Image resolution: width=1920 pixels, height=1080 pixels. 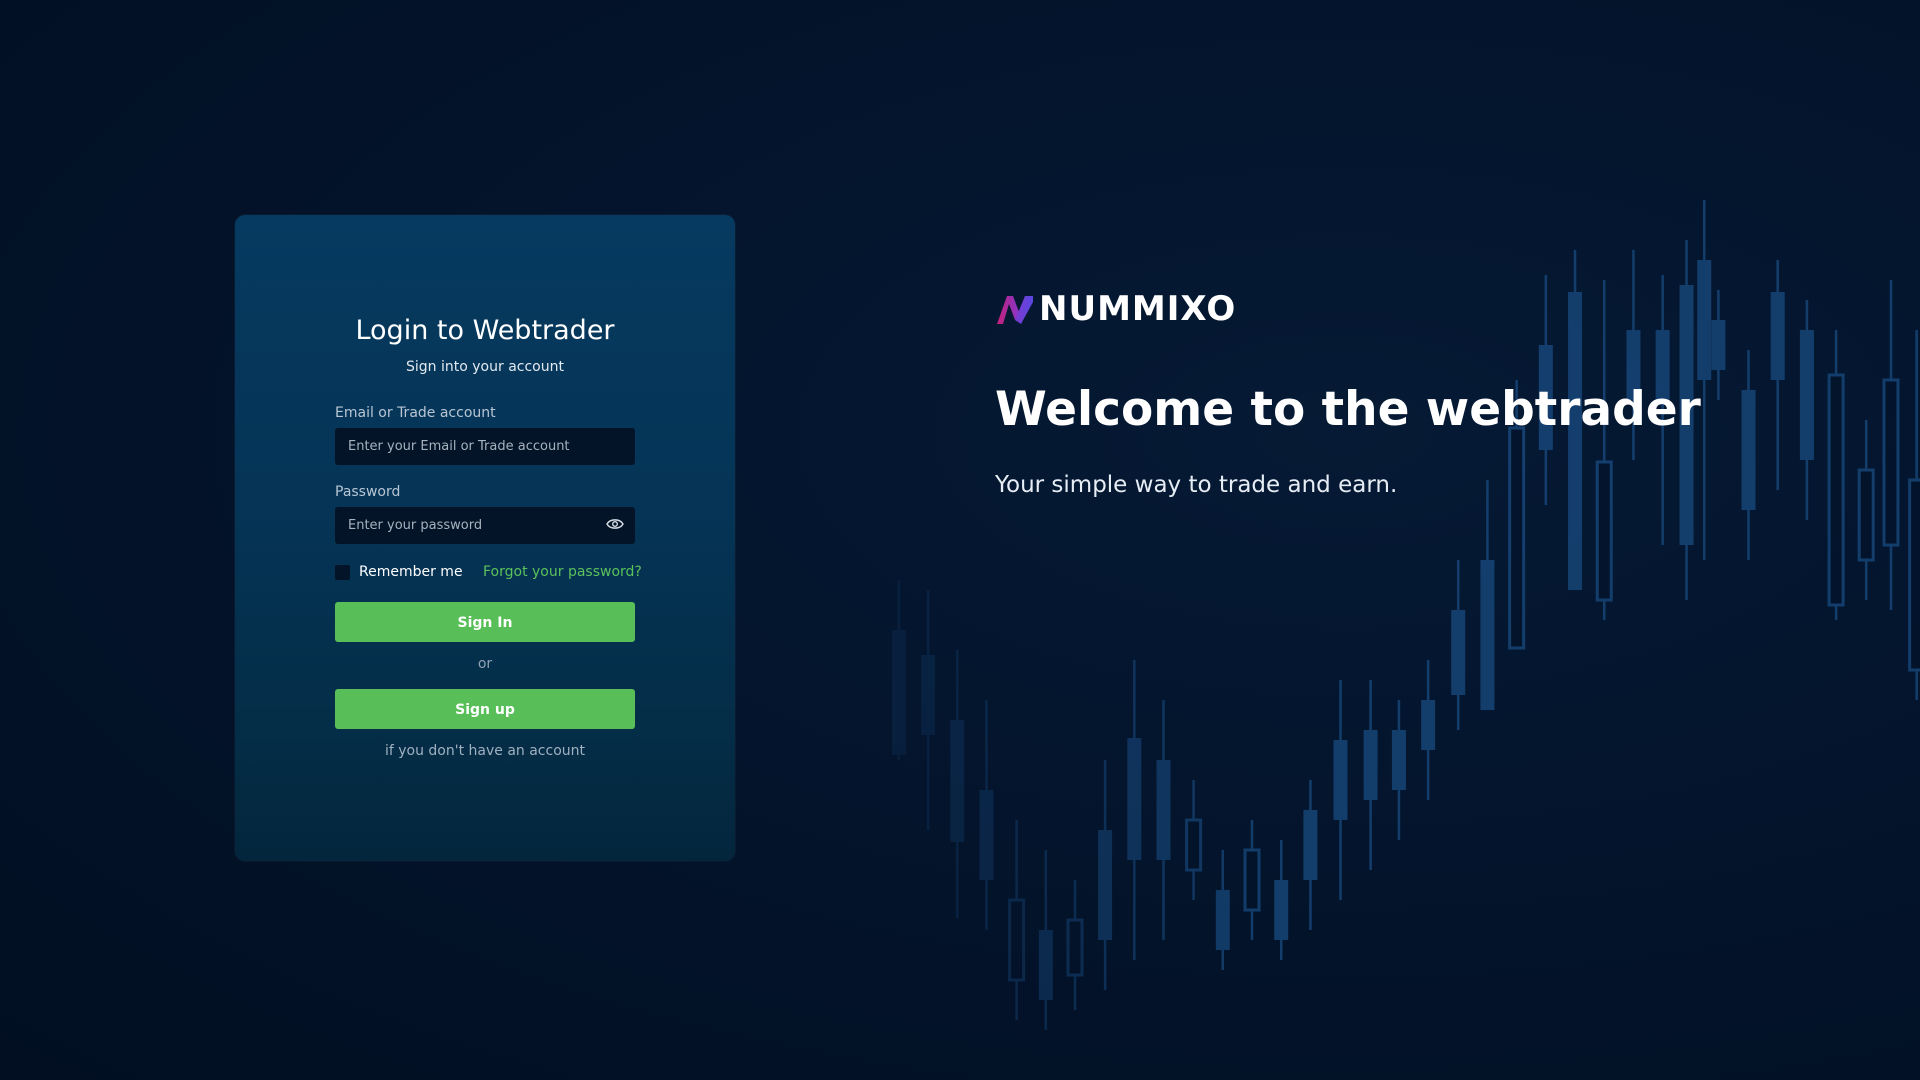 I want to click on welcome-subtitle: Your simple way to trade and earn., so click(x=1196, y=485).